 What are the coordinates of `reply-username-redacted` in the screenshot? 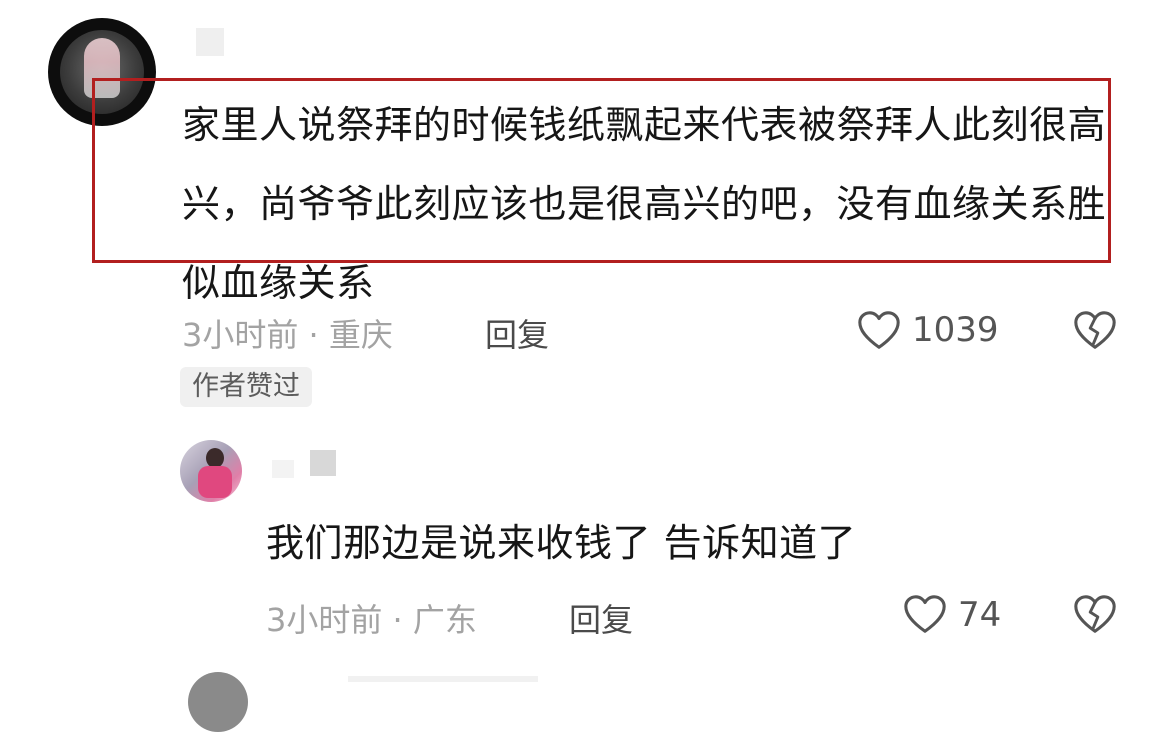 It's located at (304, 464).